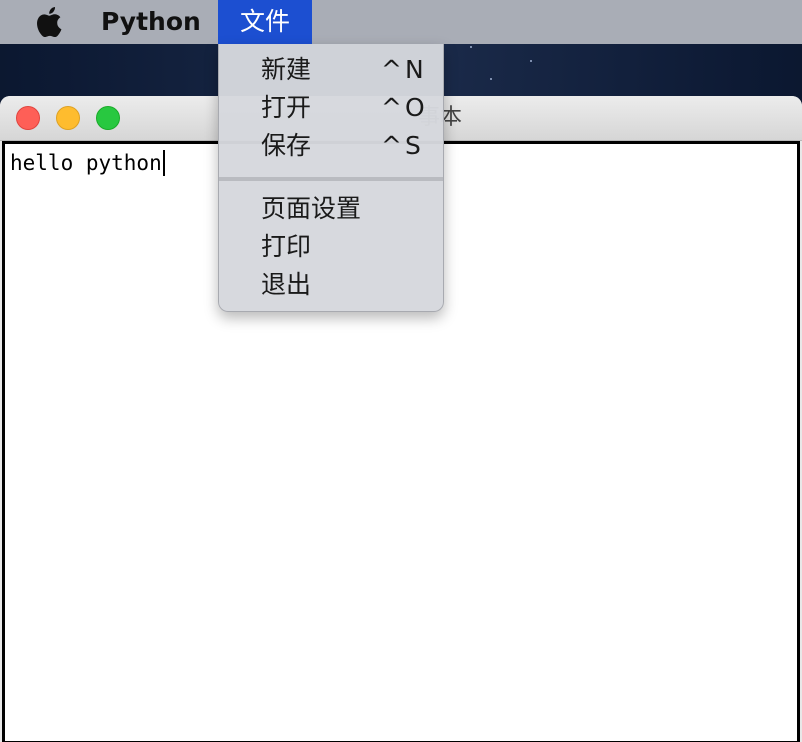 The height and width of the screenshot is (742, 802). Describe the element at coordinates (404, 69) in the screenshot. I see `menu-item-shortcut: ^N` at that location.